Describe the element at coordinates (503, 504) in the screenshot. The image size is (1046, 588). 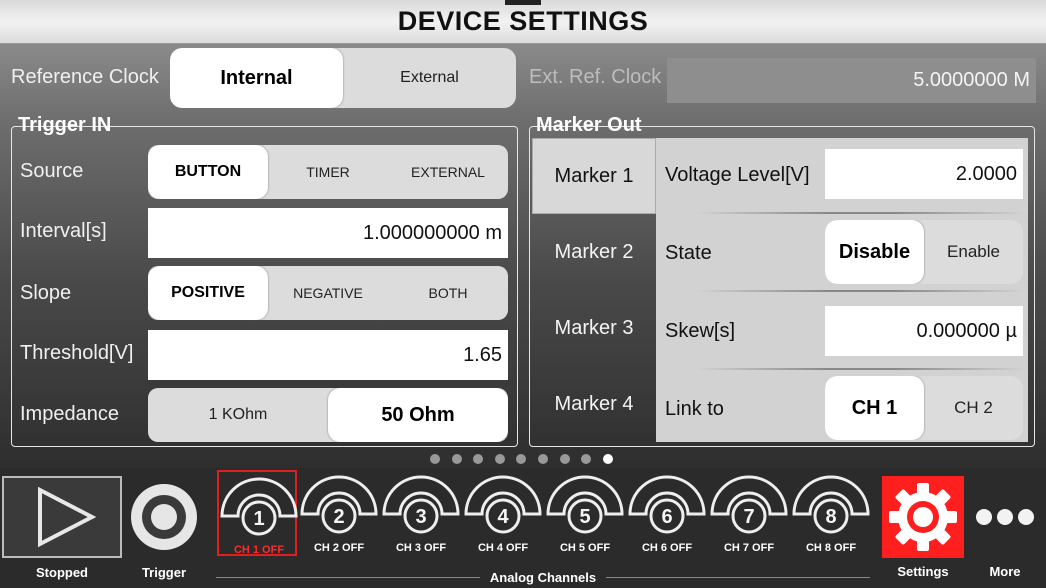
I see `channel-dial-icon: 4` at that location.